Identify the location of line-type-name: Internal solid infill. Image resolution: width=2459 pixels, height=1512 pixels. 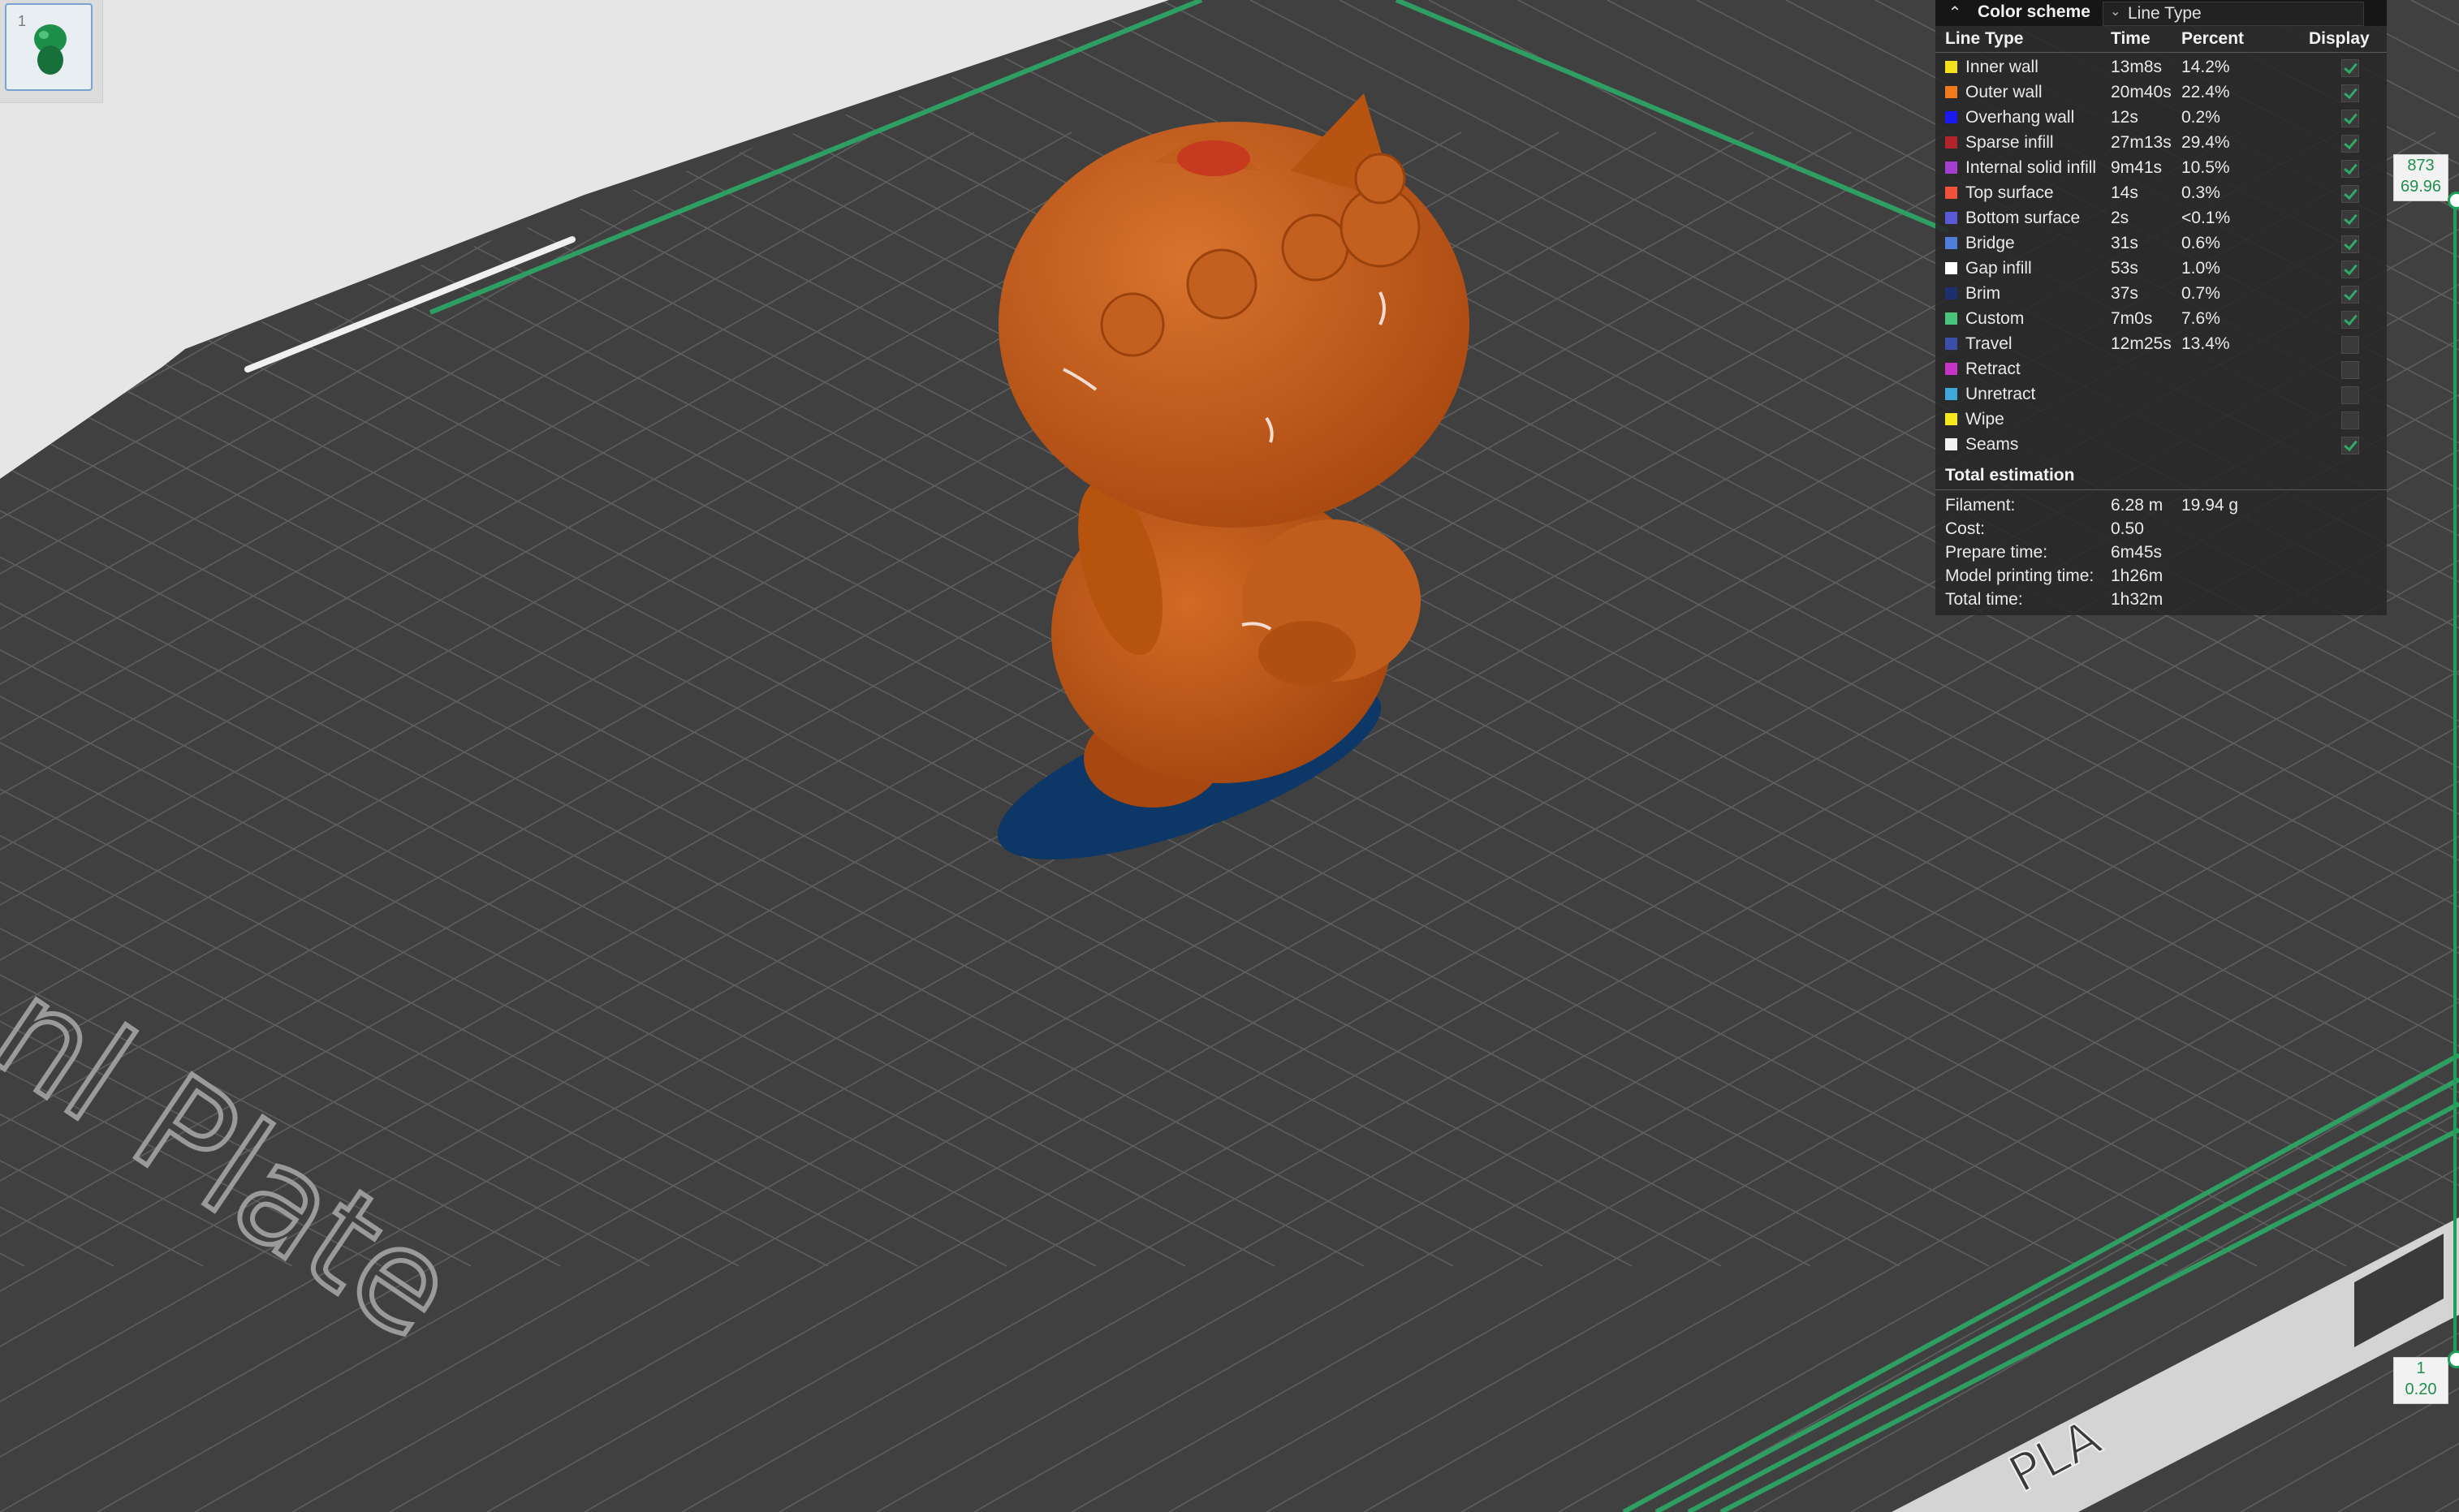
(2031, 168).